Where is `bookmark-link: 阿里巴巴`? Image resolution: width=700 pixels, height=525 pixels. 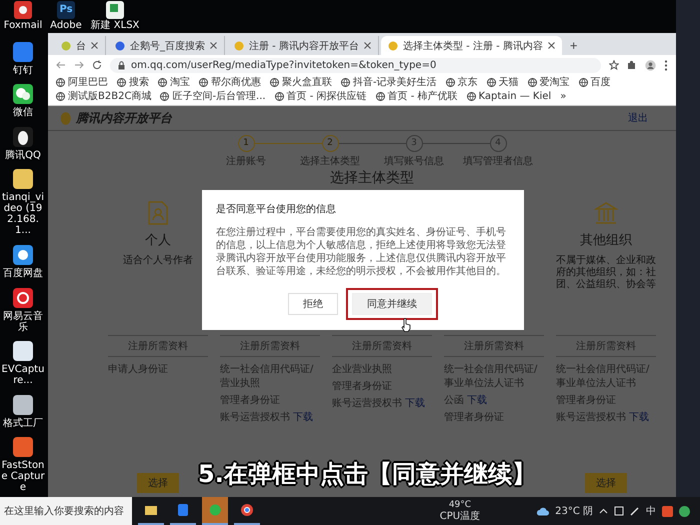
bookmark-link: 阿里巴巴 is located at coordinates (82, 82).